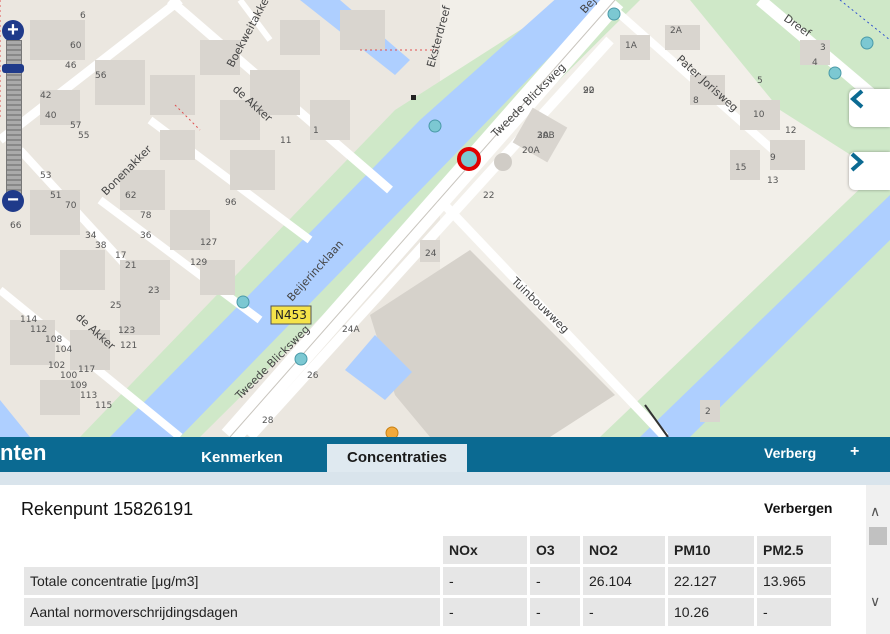  I want to click on verberg-button: Verberg, so click(790, 453).